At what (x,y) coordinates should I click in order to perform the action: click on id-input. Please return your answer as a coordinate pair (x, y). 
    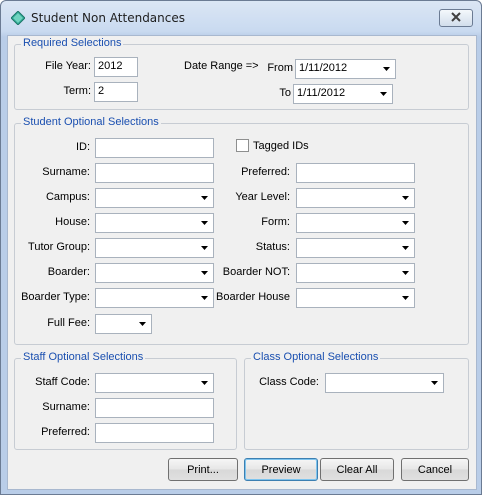
    Looking at the image, I should click on (154, 148).